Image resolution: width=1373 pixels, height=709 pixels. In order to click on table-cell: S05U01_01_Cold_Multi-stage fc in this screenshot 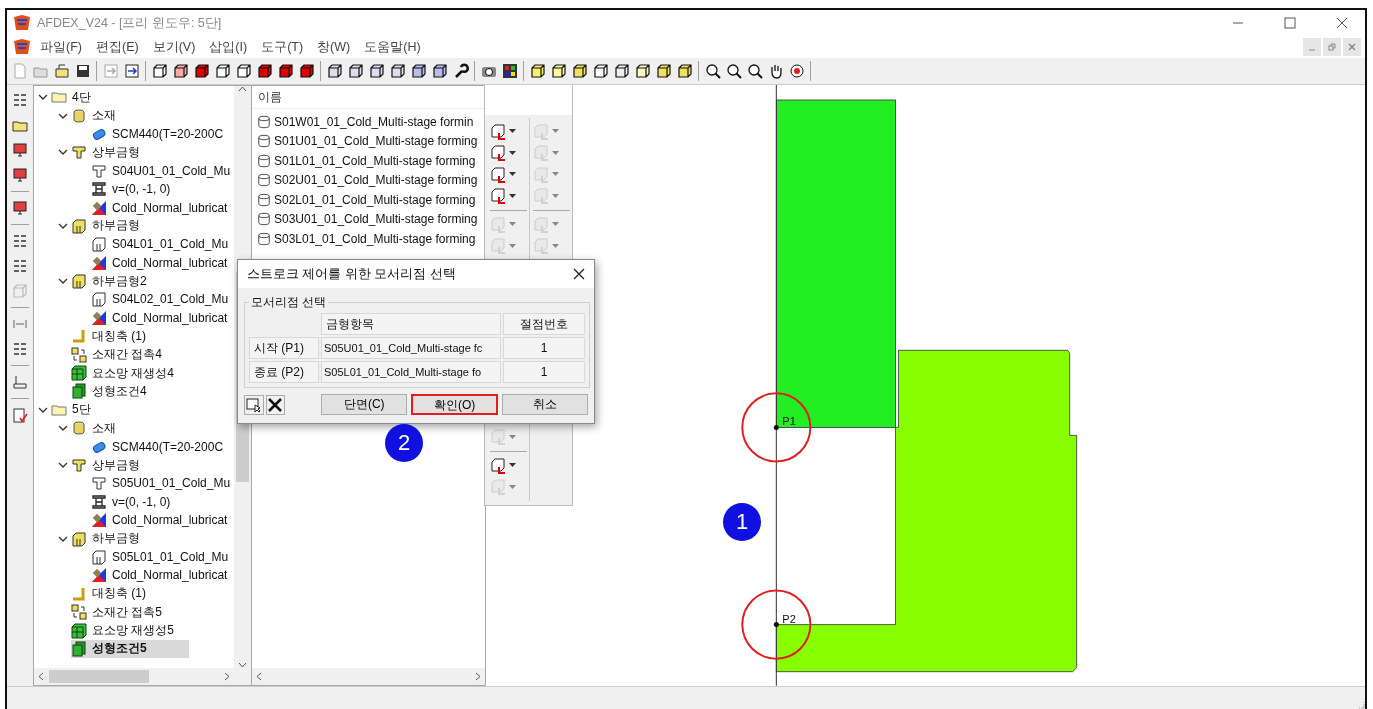, I will do `click(411, 348)`.